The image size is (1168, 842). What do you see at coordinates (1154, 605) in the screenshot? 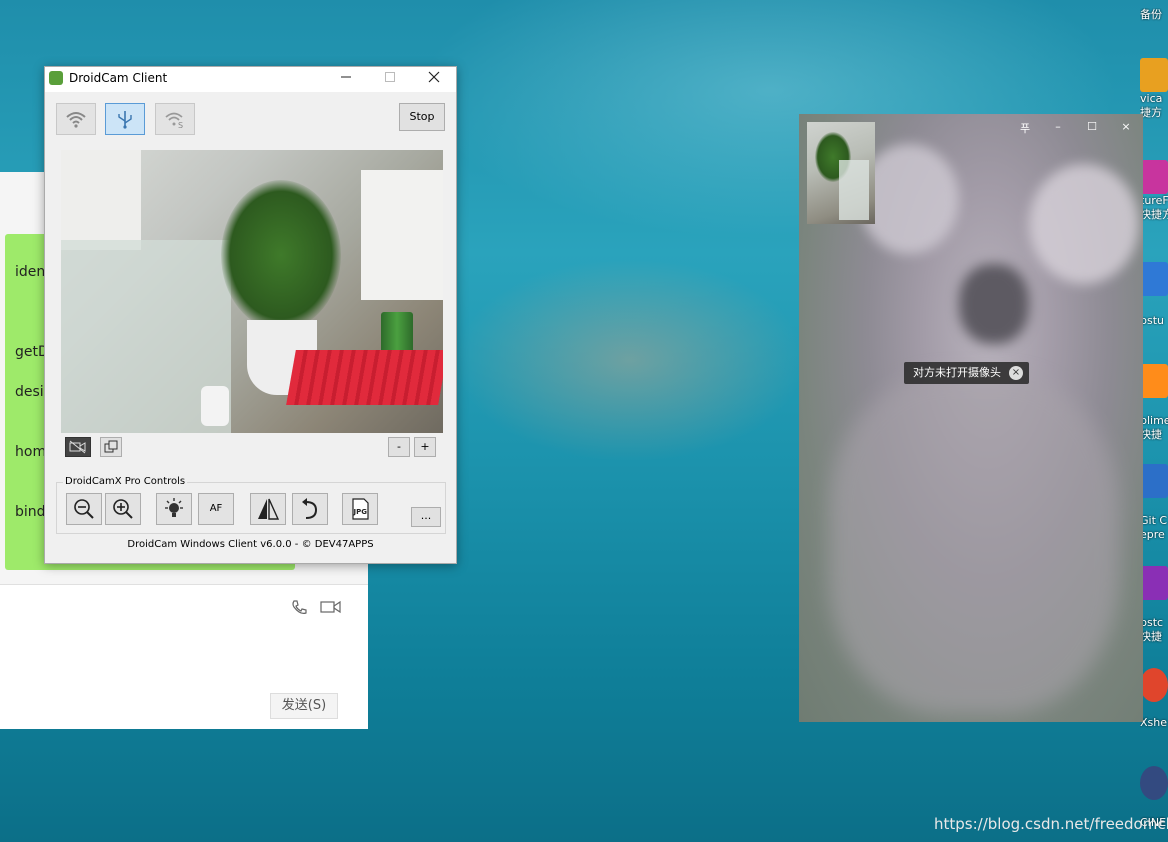
I see `desktop-icon-6: pstc 快捷` at bounding box center [1154, 605].